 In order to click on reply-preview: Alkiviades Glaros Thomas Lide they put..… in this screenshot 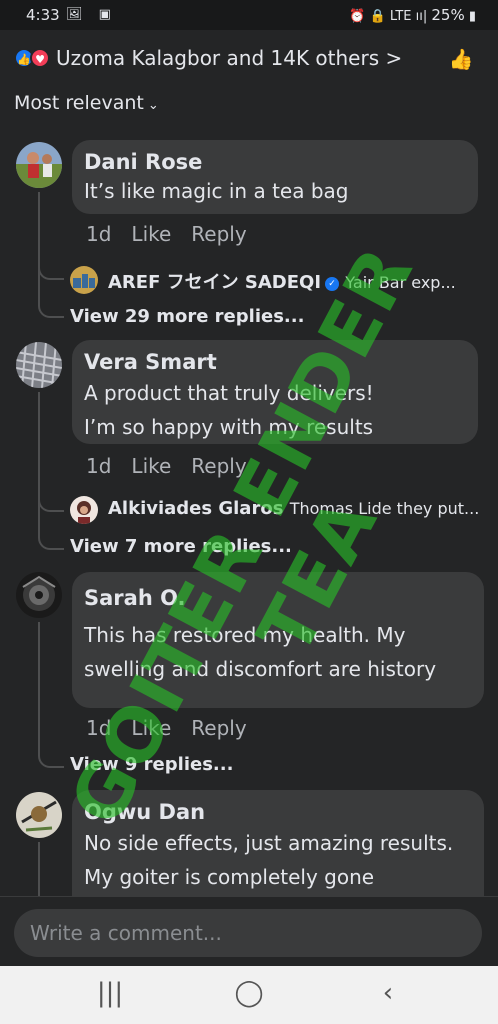, I will do `click(276, 511)`.